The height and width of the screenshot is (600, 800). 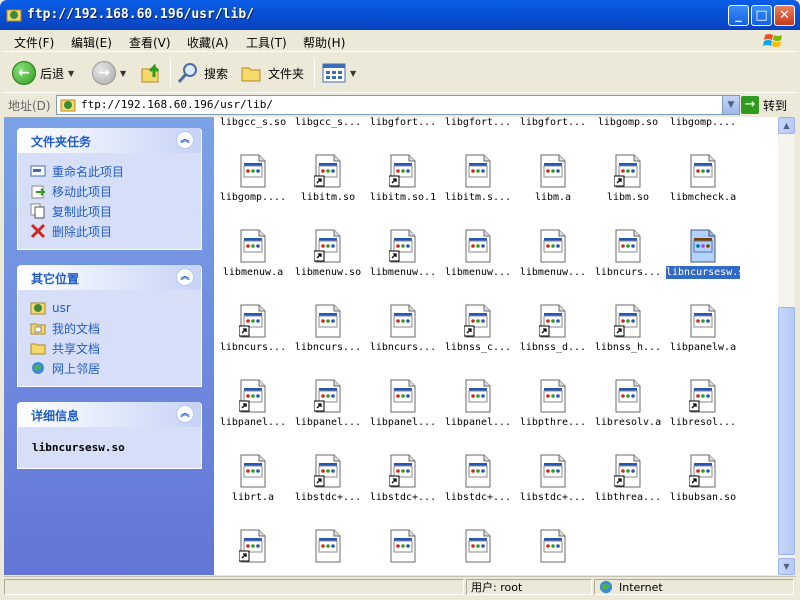 What do you see at coordinates (761, 15) in the screenshot?
I see `maximize-button: □` at bounding box center [761, 15].